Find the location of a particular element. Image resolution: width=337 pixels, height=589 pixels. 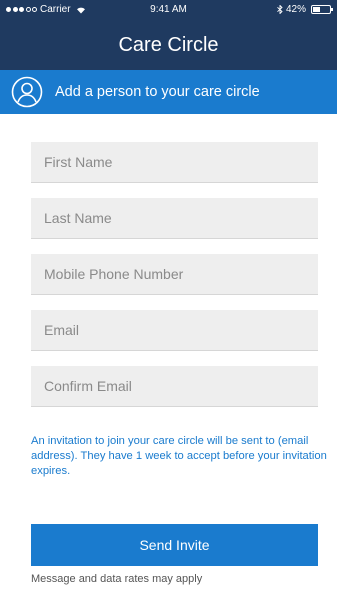

status-right: 42% is located at coordinates (305, 9).